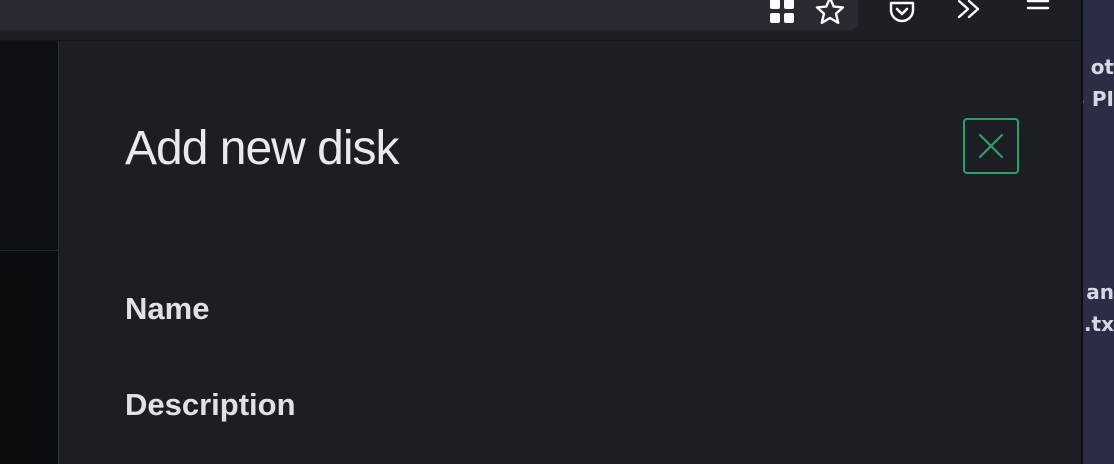 Image resolution: width=1114 pixels, height=464 pixels. Describe the element at coordinates (429, 15) in the screenshot. I see `url-bar` at that location.